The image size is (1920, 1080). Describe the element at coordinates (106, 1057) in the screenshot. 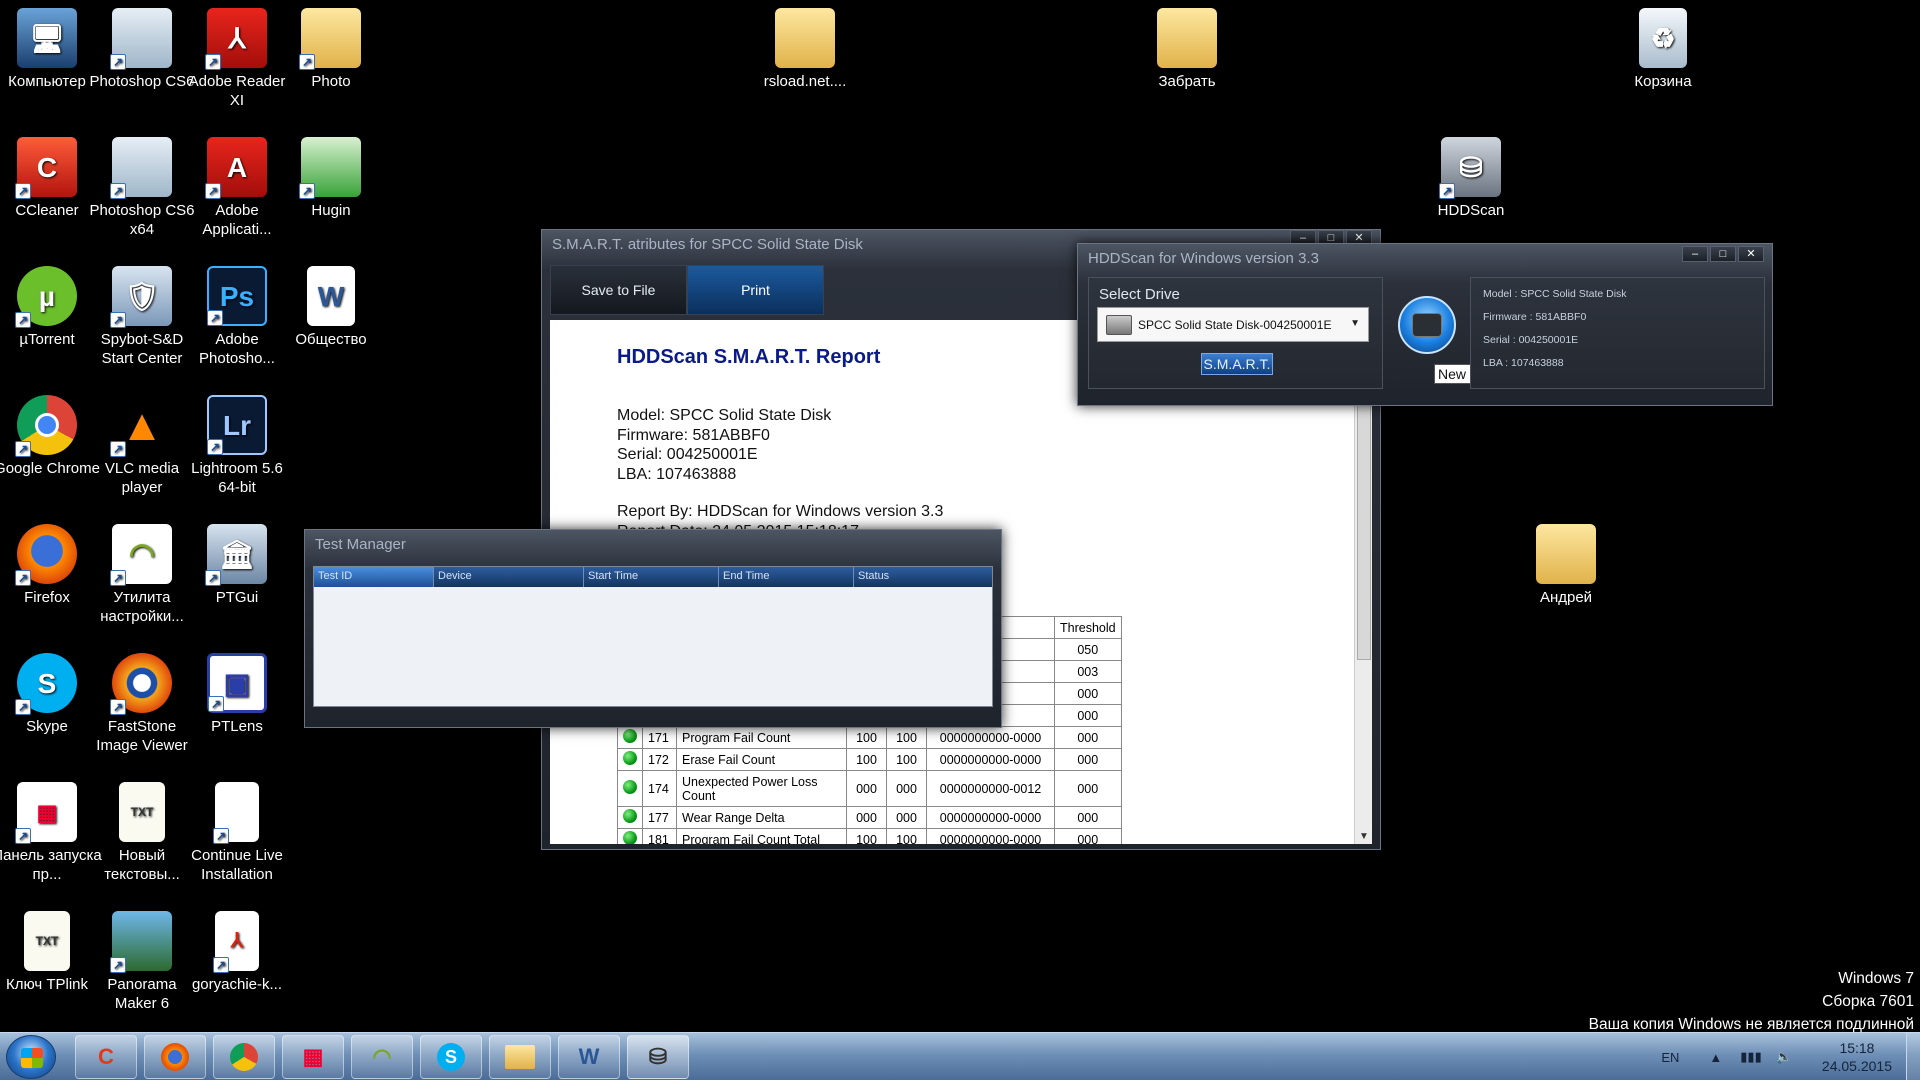

I see `taskbar-ccleaner: C` at that location.